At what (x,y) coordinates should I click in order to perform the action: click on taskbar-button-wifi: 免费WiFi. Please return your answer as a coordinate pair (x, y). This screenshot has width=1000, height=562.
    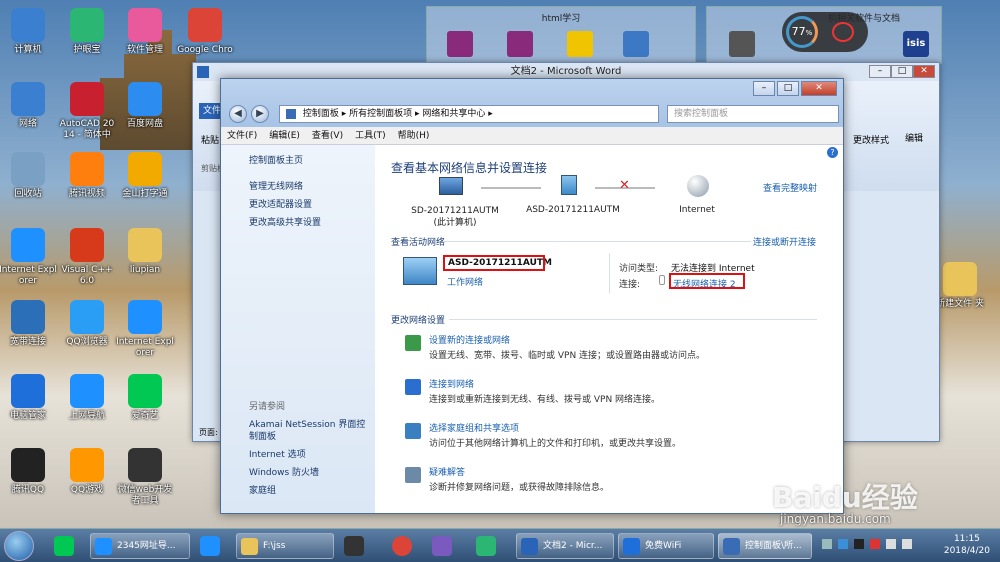
    Looking at the image, I should click on (666, 546).